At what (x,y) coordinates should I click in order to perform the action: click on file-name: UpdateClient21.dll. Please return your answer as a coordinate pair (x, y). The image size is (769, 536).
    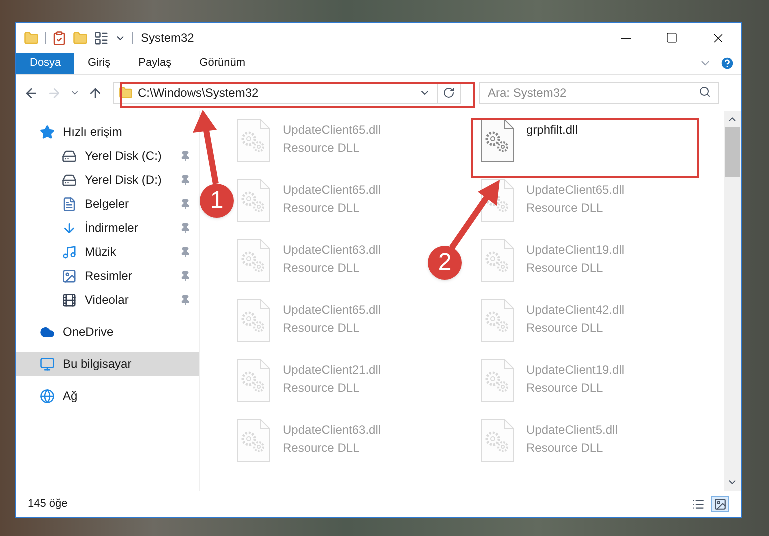
    Looking at the image, I should click on (332, 370).